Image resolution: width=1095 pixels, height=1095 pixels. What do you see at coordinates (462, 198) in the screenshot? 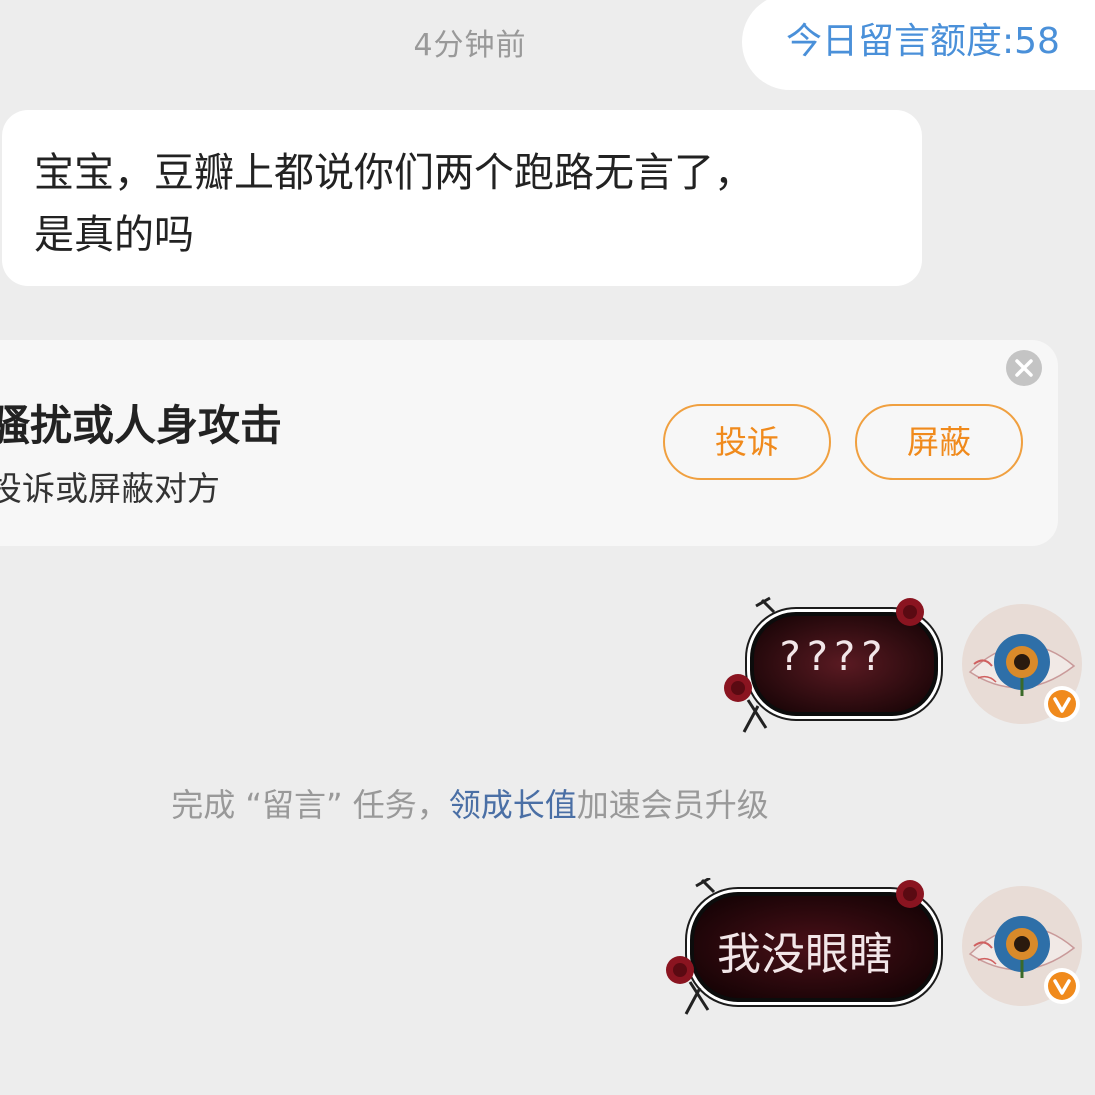
I see `incoming-message-bubble: 宝宝，豆瓣上都说你们两个跑路无言了， 是真的吗` at bounding box center [462, 198].